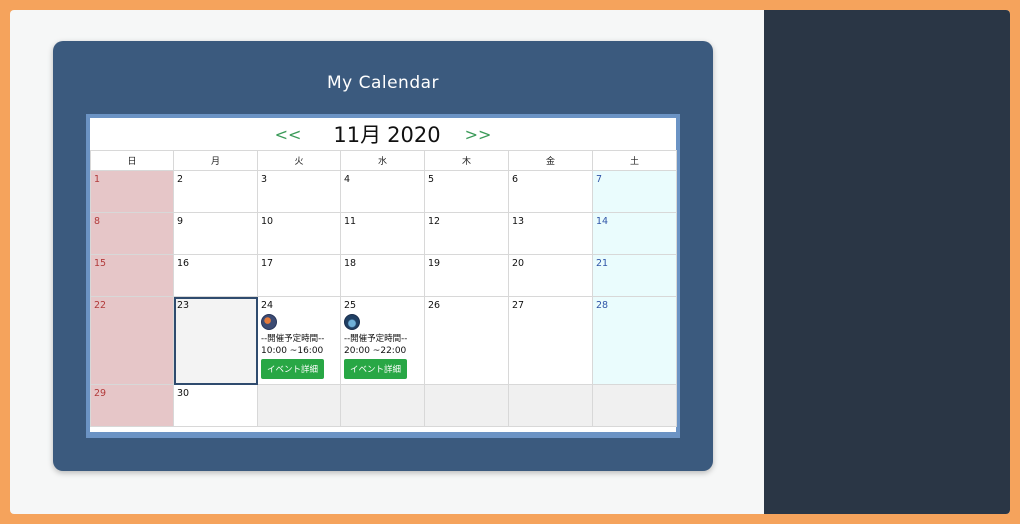 This screenshot has width=1020, height=524. Describe the element at coordinates (132, 191) in the screenshot. I see `day-cell-1: 1` at that location.